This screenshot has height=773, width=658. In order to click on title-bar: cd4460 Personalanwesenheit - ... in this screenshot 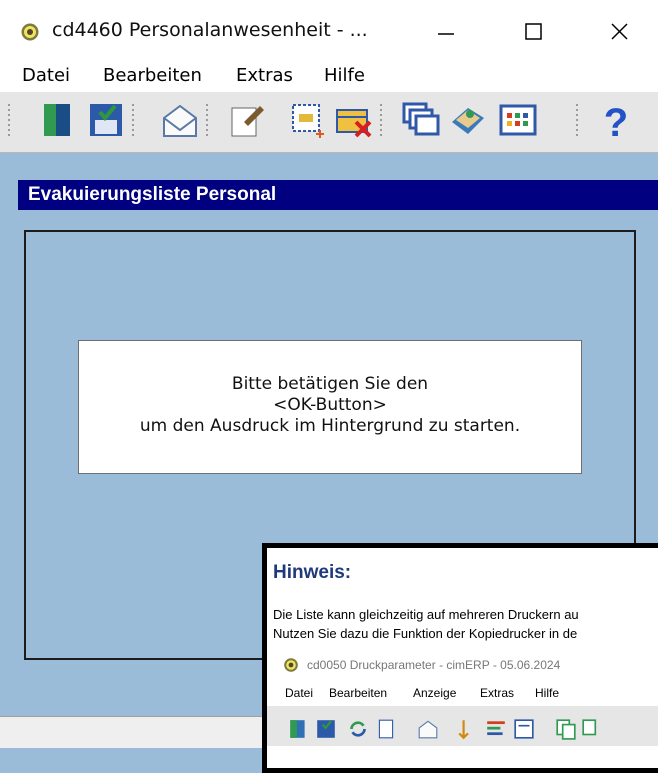, I will do `click(329, 30)`.